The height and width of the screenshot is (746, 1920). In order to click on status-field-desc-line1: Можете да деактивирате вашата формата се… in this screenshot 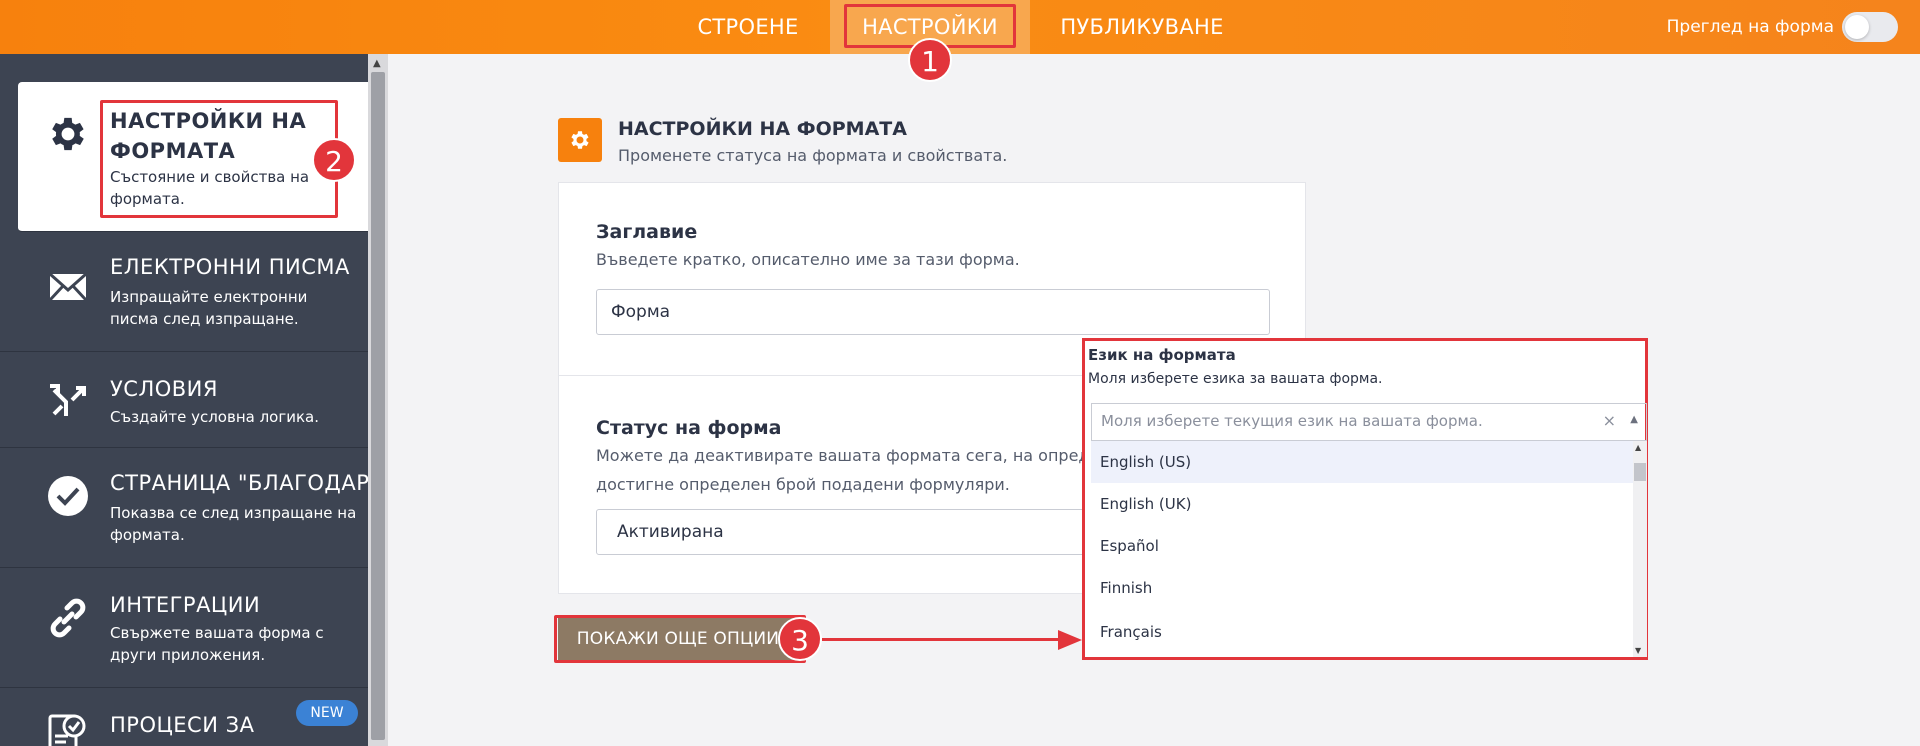, I will do `click(858, 455)`.